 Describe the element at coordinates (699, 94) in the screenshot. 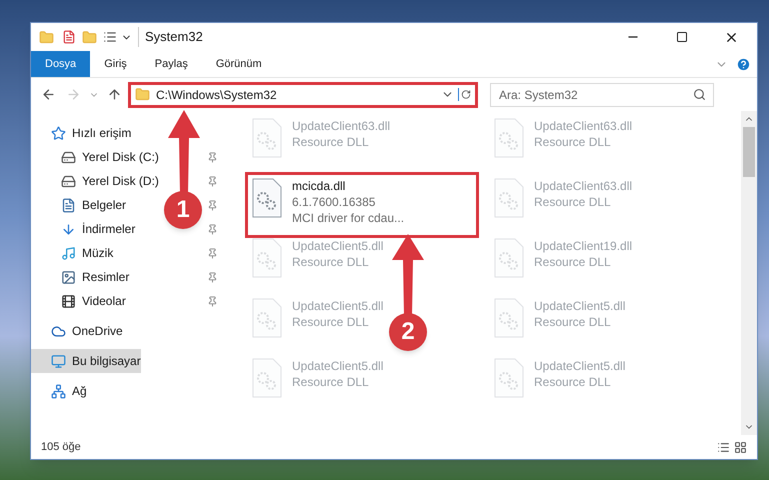

I see `search-icon` at that location.